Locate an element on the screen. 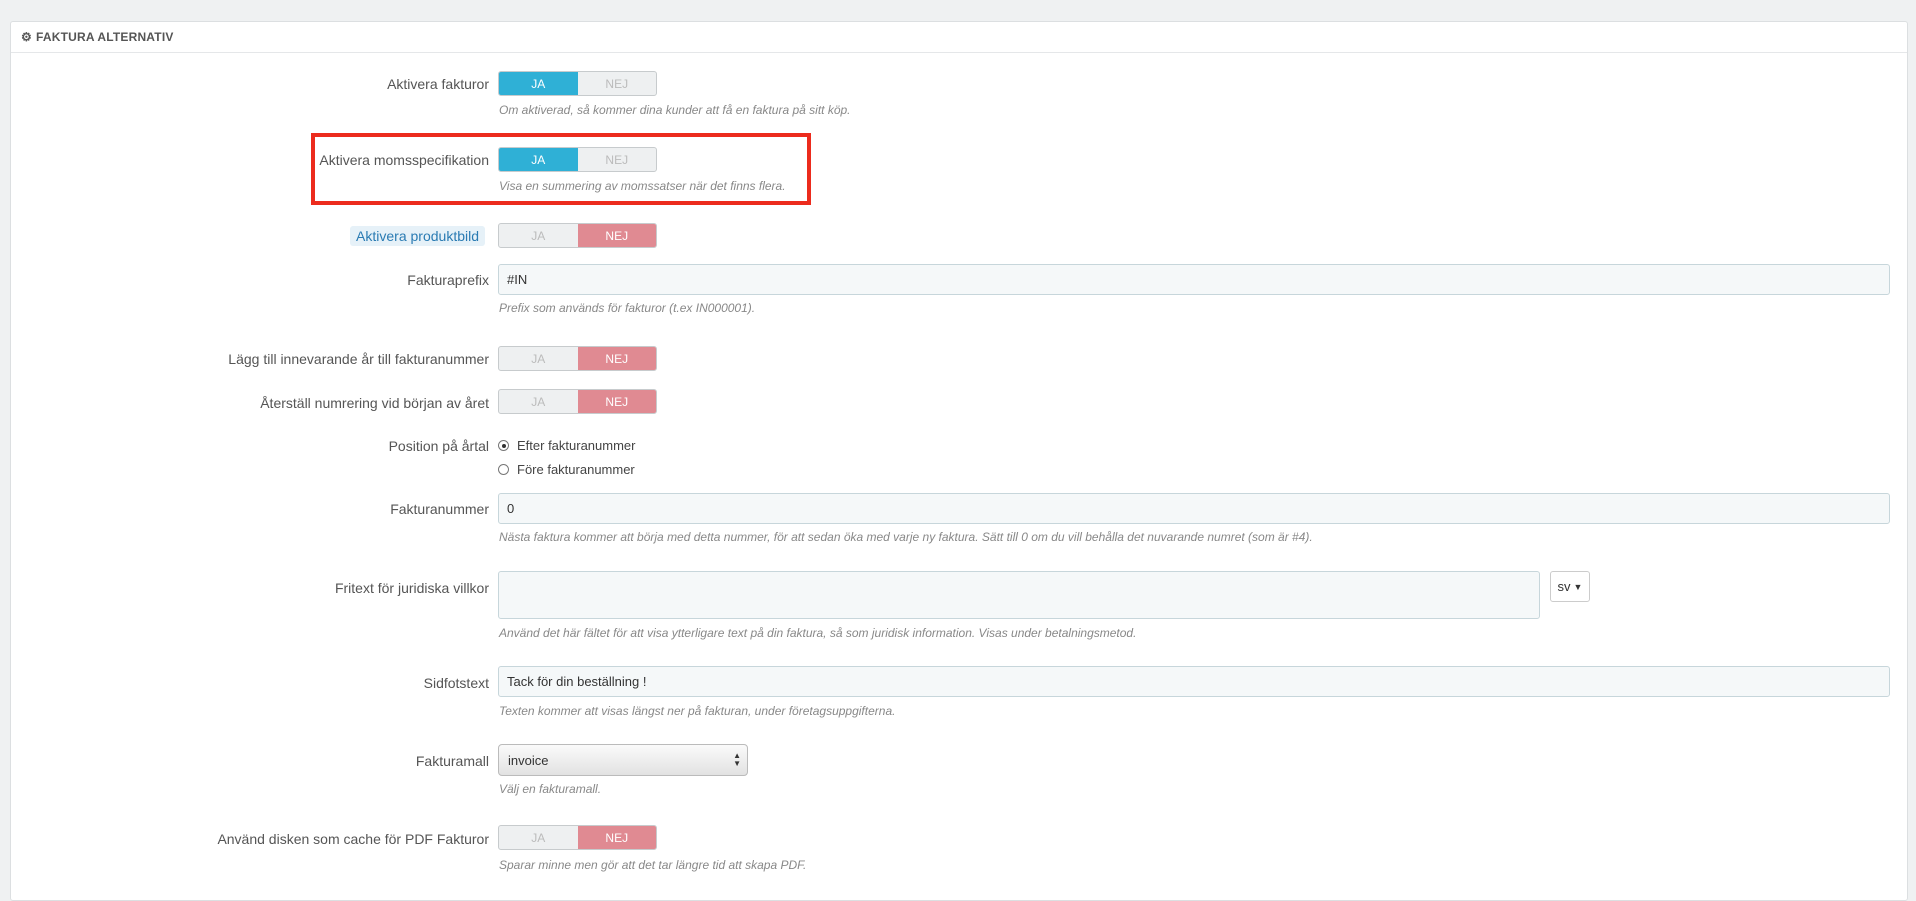 This screenshot has height=901, width=1916. highlight-box is located at coordinates (561, 169).